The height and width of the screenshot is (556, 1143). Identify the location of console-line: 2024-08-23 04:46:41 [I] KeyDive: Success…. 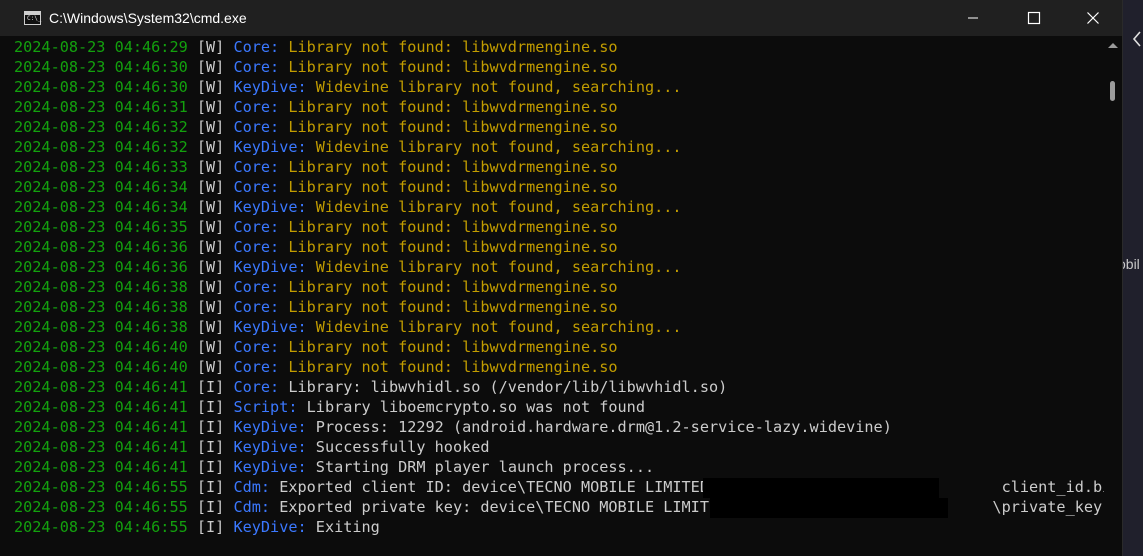
(559, 447).